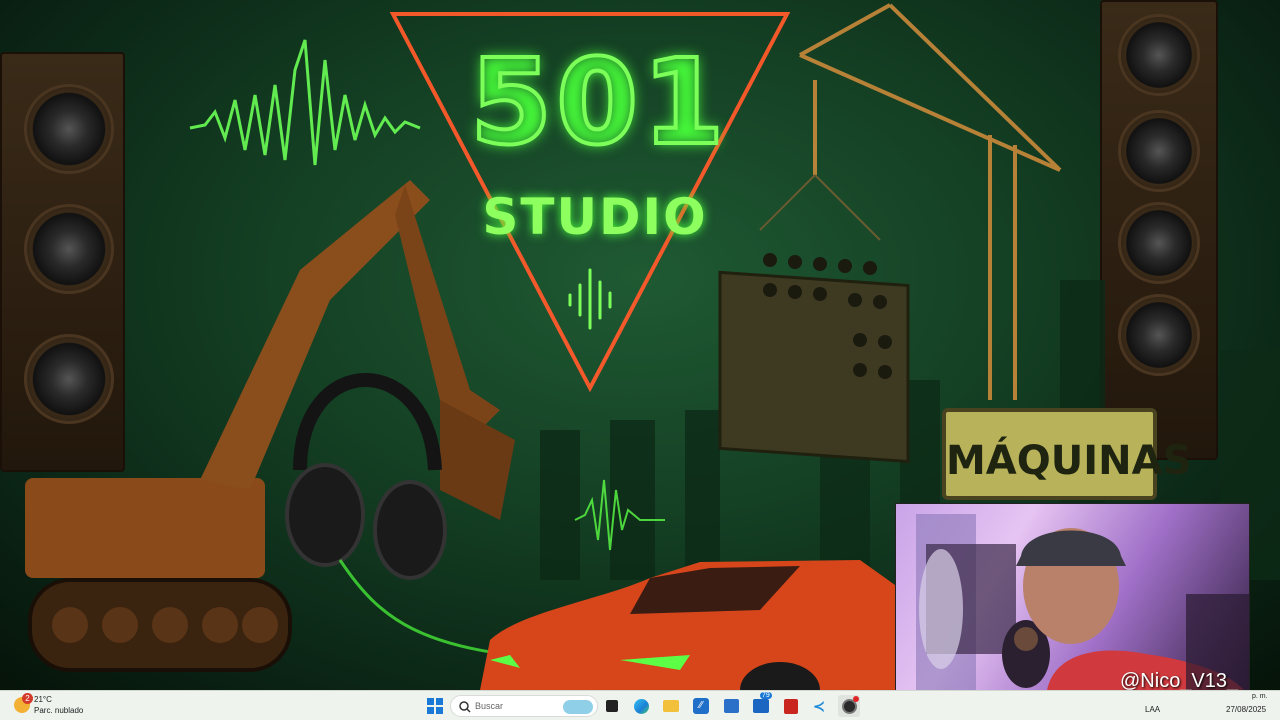 This screenshot has height=720, width=1280. What do you see at coordinates (59, 710) in the screenshot?
I see `weather-condition: Parc. nublado` at bounding box center [59, 710].